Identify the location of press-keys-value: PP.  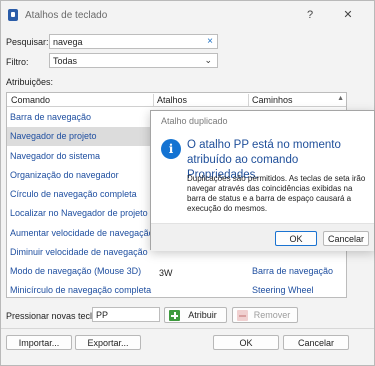
(102, 315).